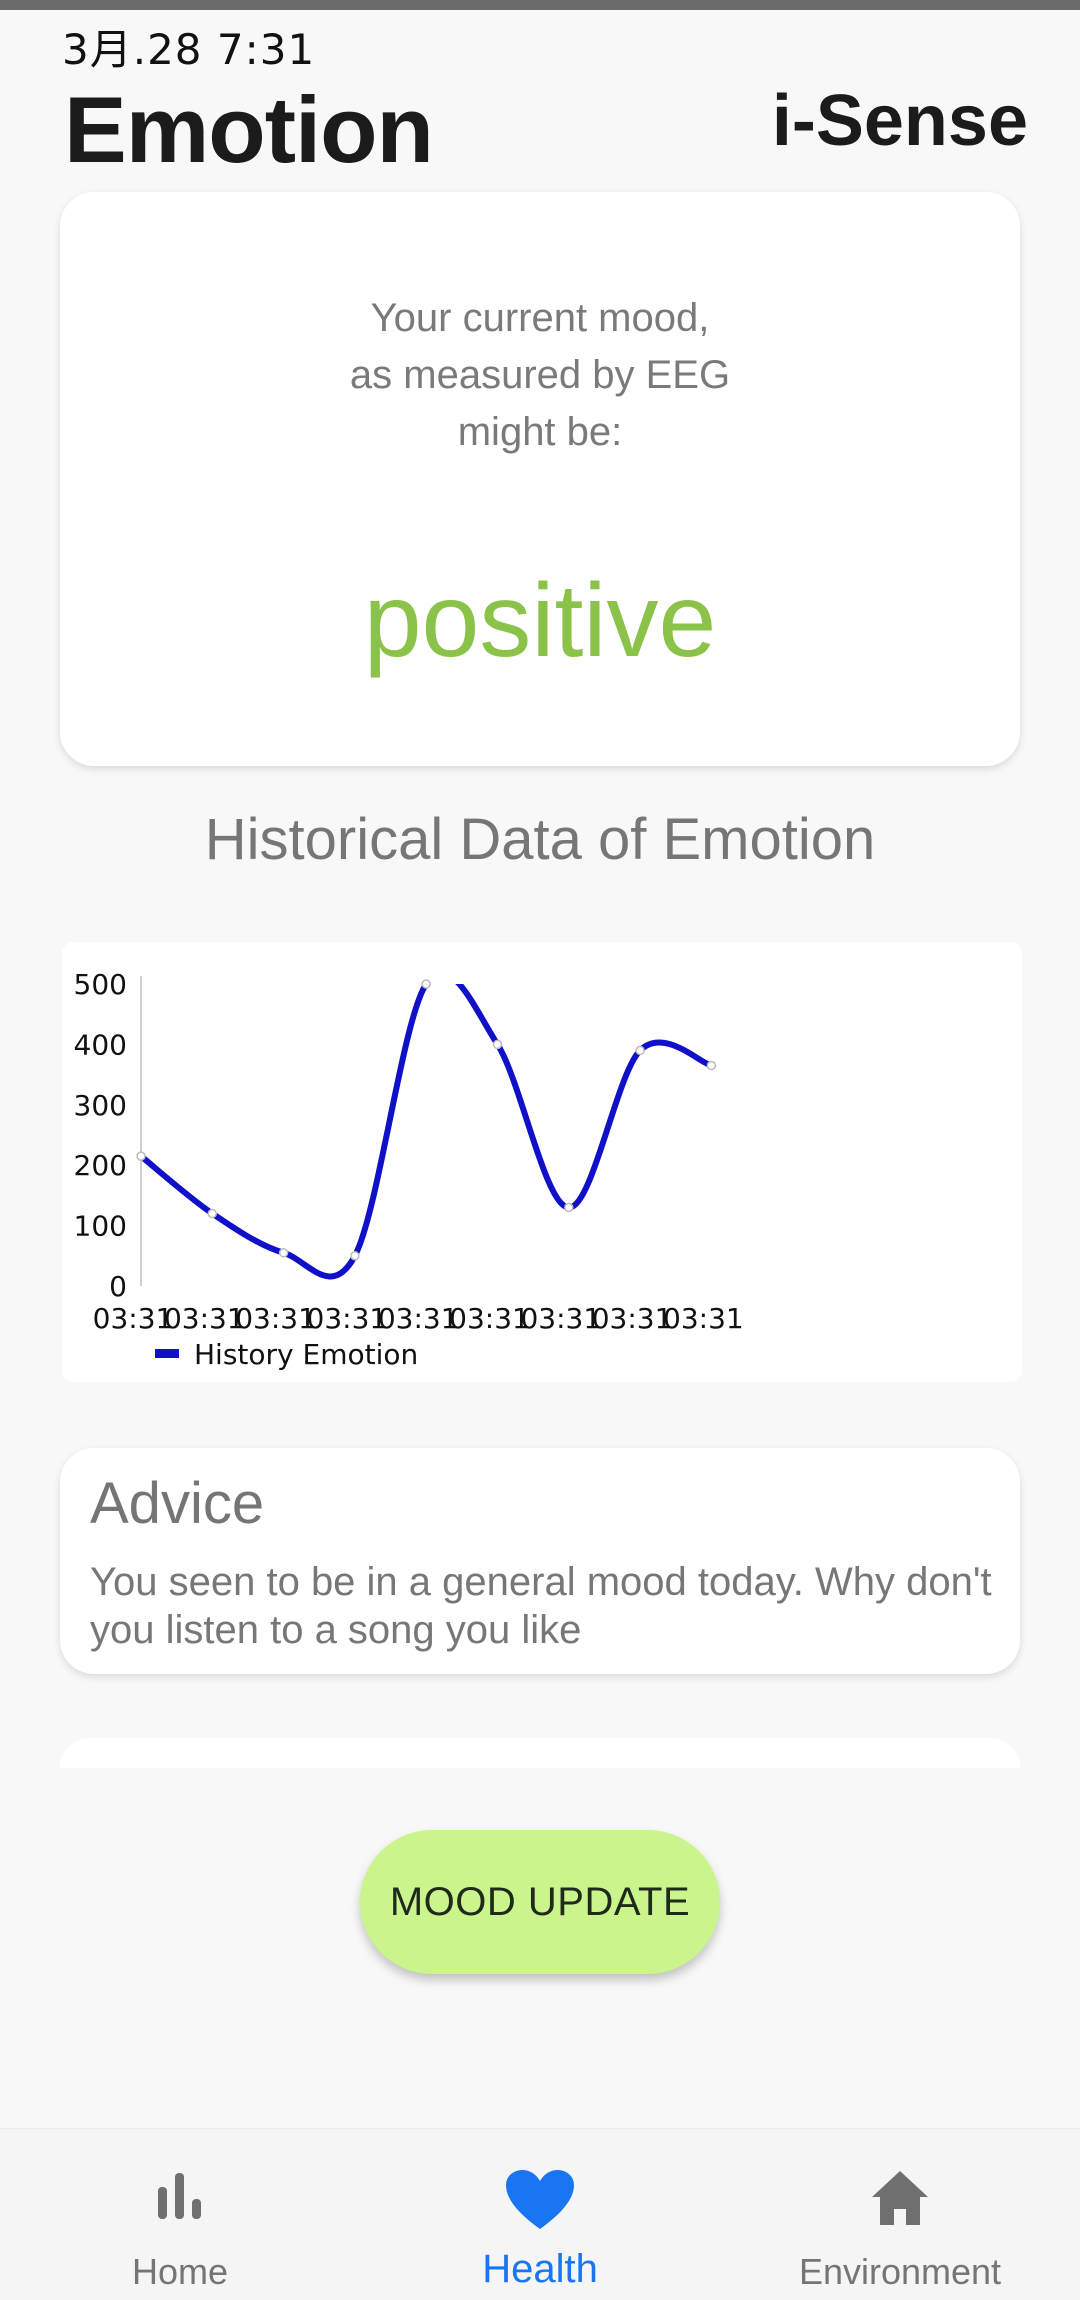  I want to click on bottom-navigation: Home Health Environment, so click(540, 2214).